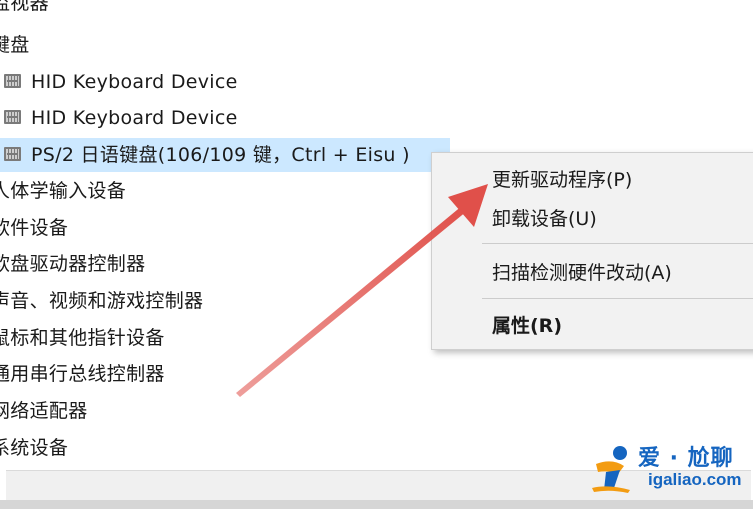 Image resolution: width=753 pixels, height=509 pixels. What do you see at coordinates (351, 301) in the screenshot?
I see `arrow-shaft` at bounding box center [351, 301].